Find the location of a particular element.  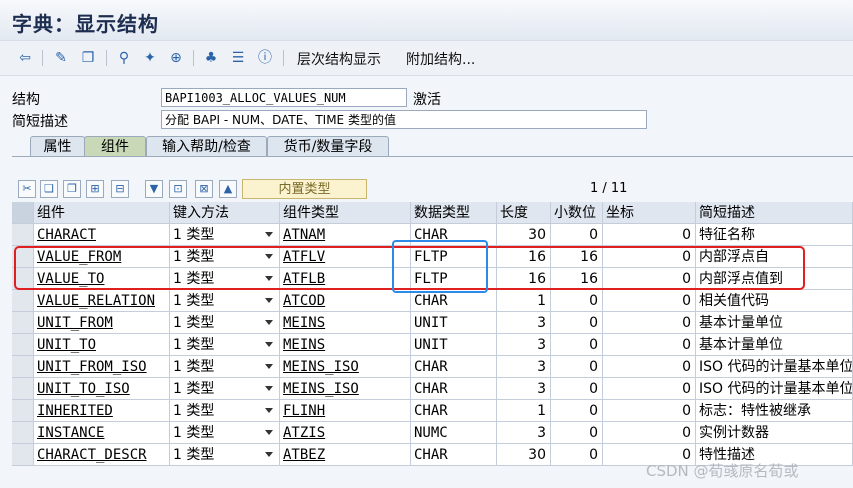

cell-component: VALUE_RELATION is located at coordinates (102, 301).